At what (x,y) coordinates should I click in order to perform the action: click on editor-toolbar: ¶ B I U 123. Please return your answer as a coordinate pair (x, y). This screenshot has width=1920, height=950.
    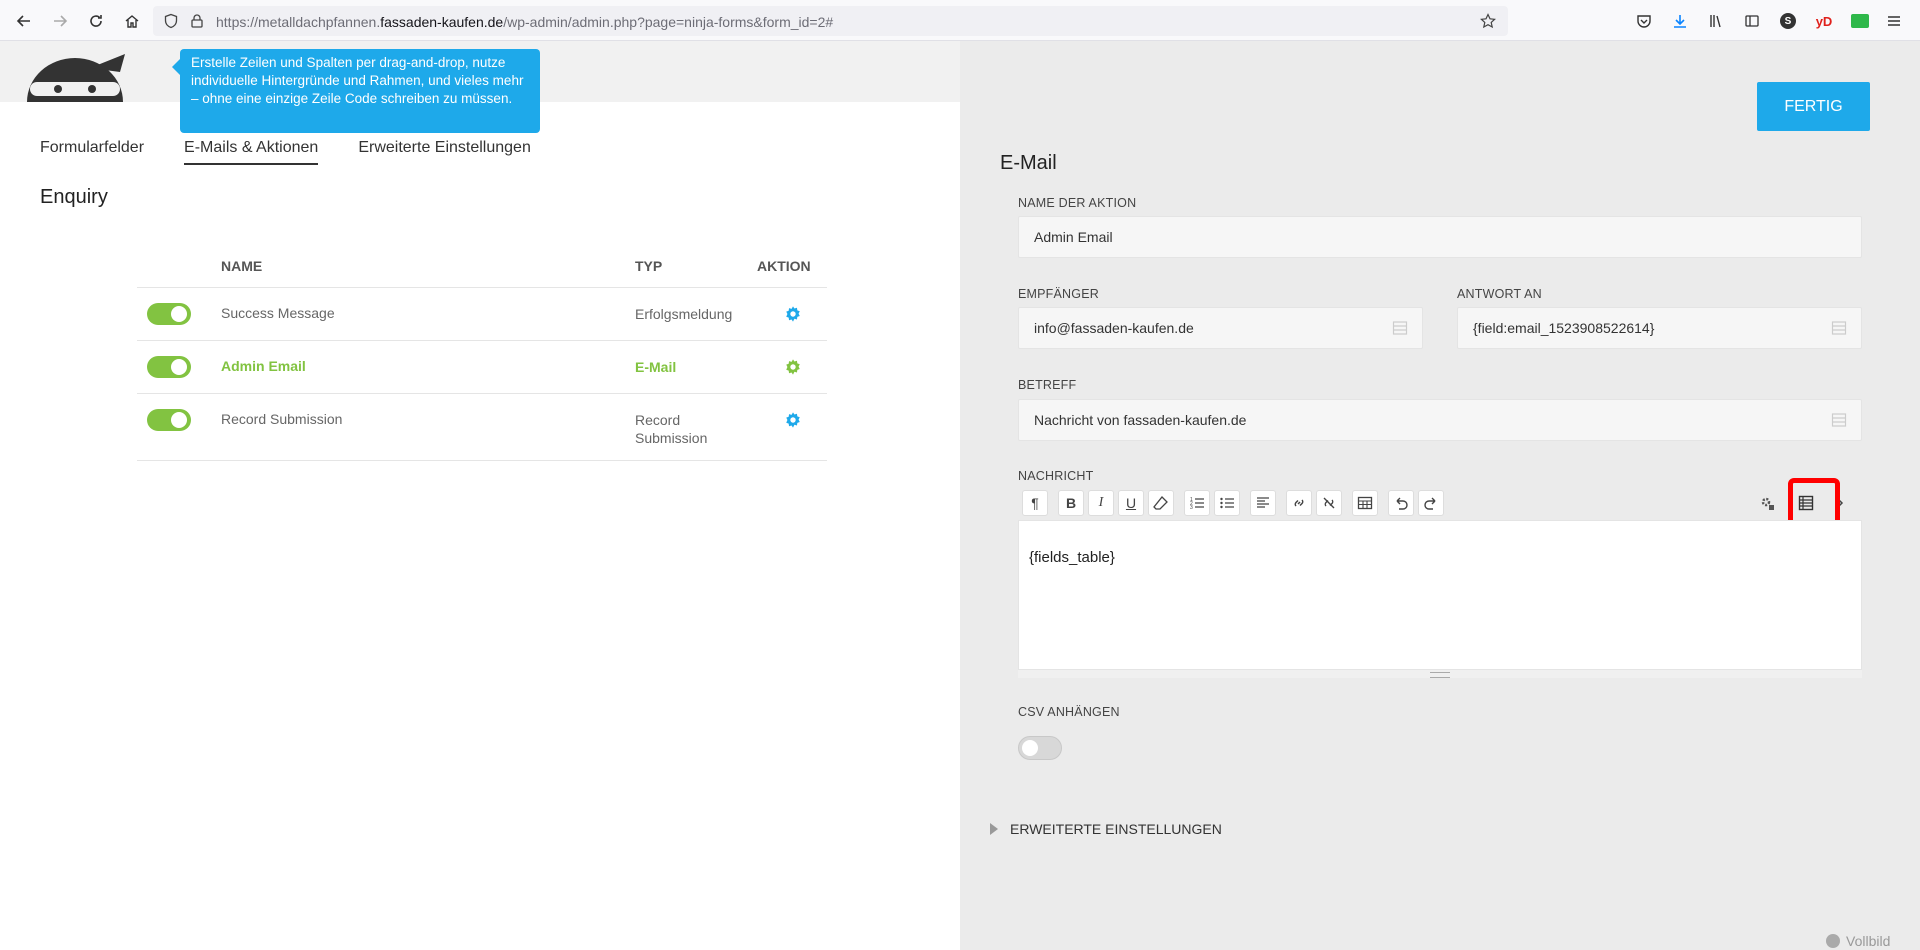
    Looking at the image, I should click on (1440, 504).